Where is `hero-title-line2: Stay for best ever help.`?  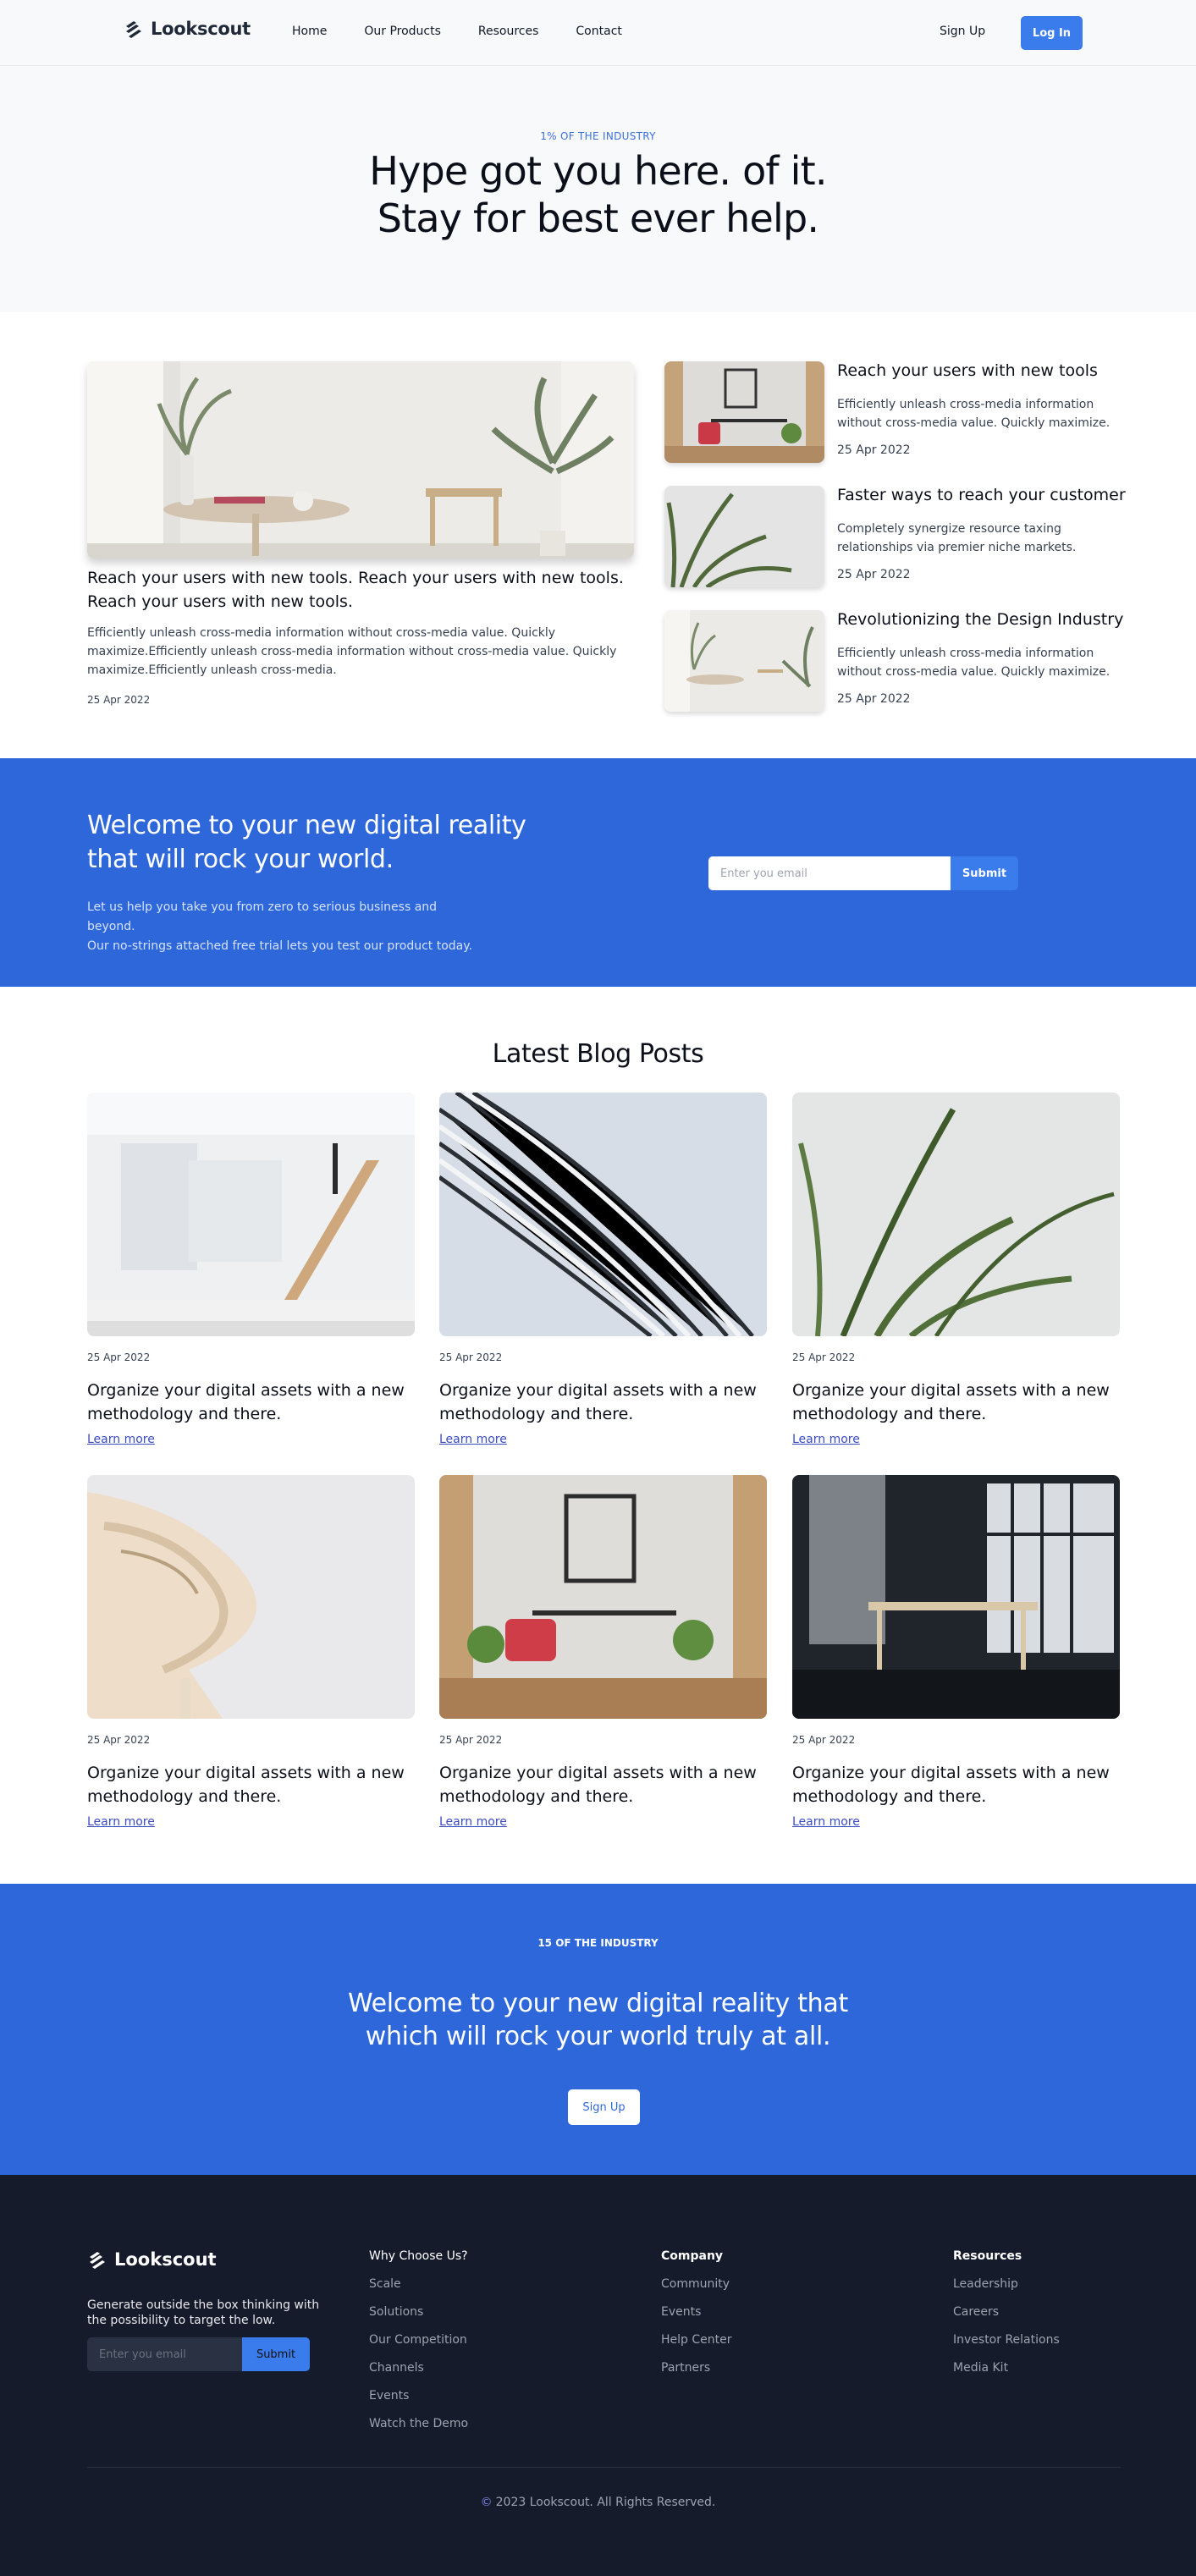 hero-title-line2: Stay for best ever help. is located at coordinates (598, 218).